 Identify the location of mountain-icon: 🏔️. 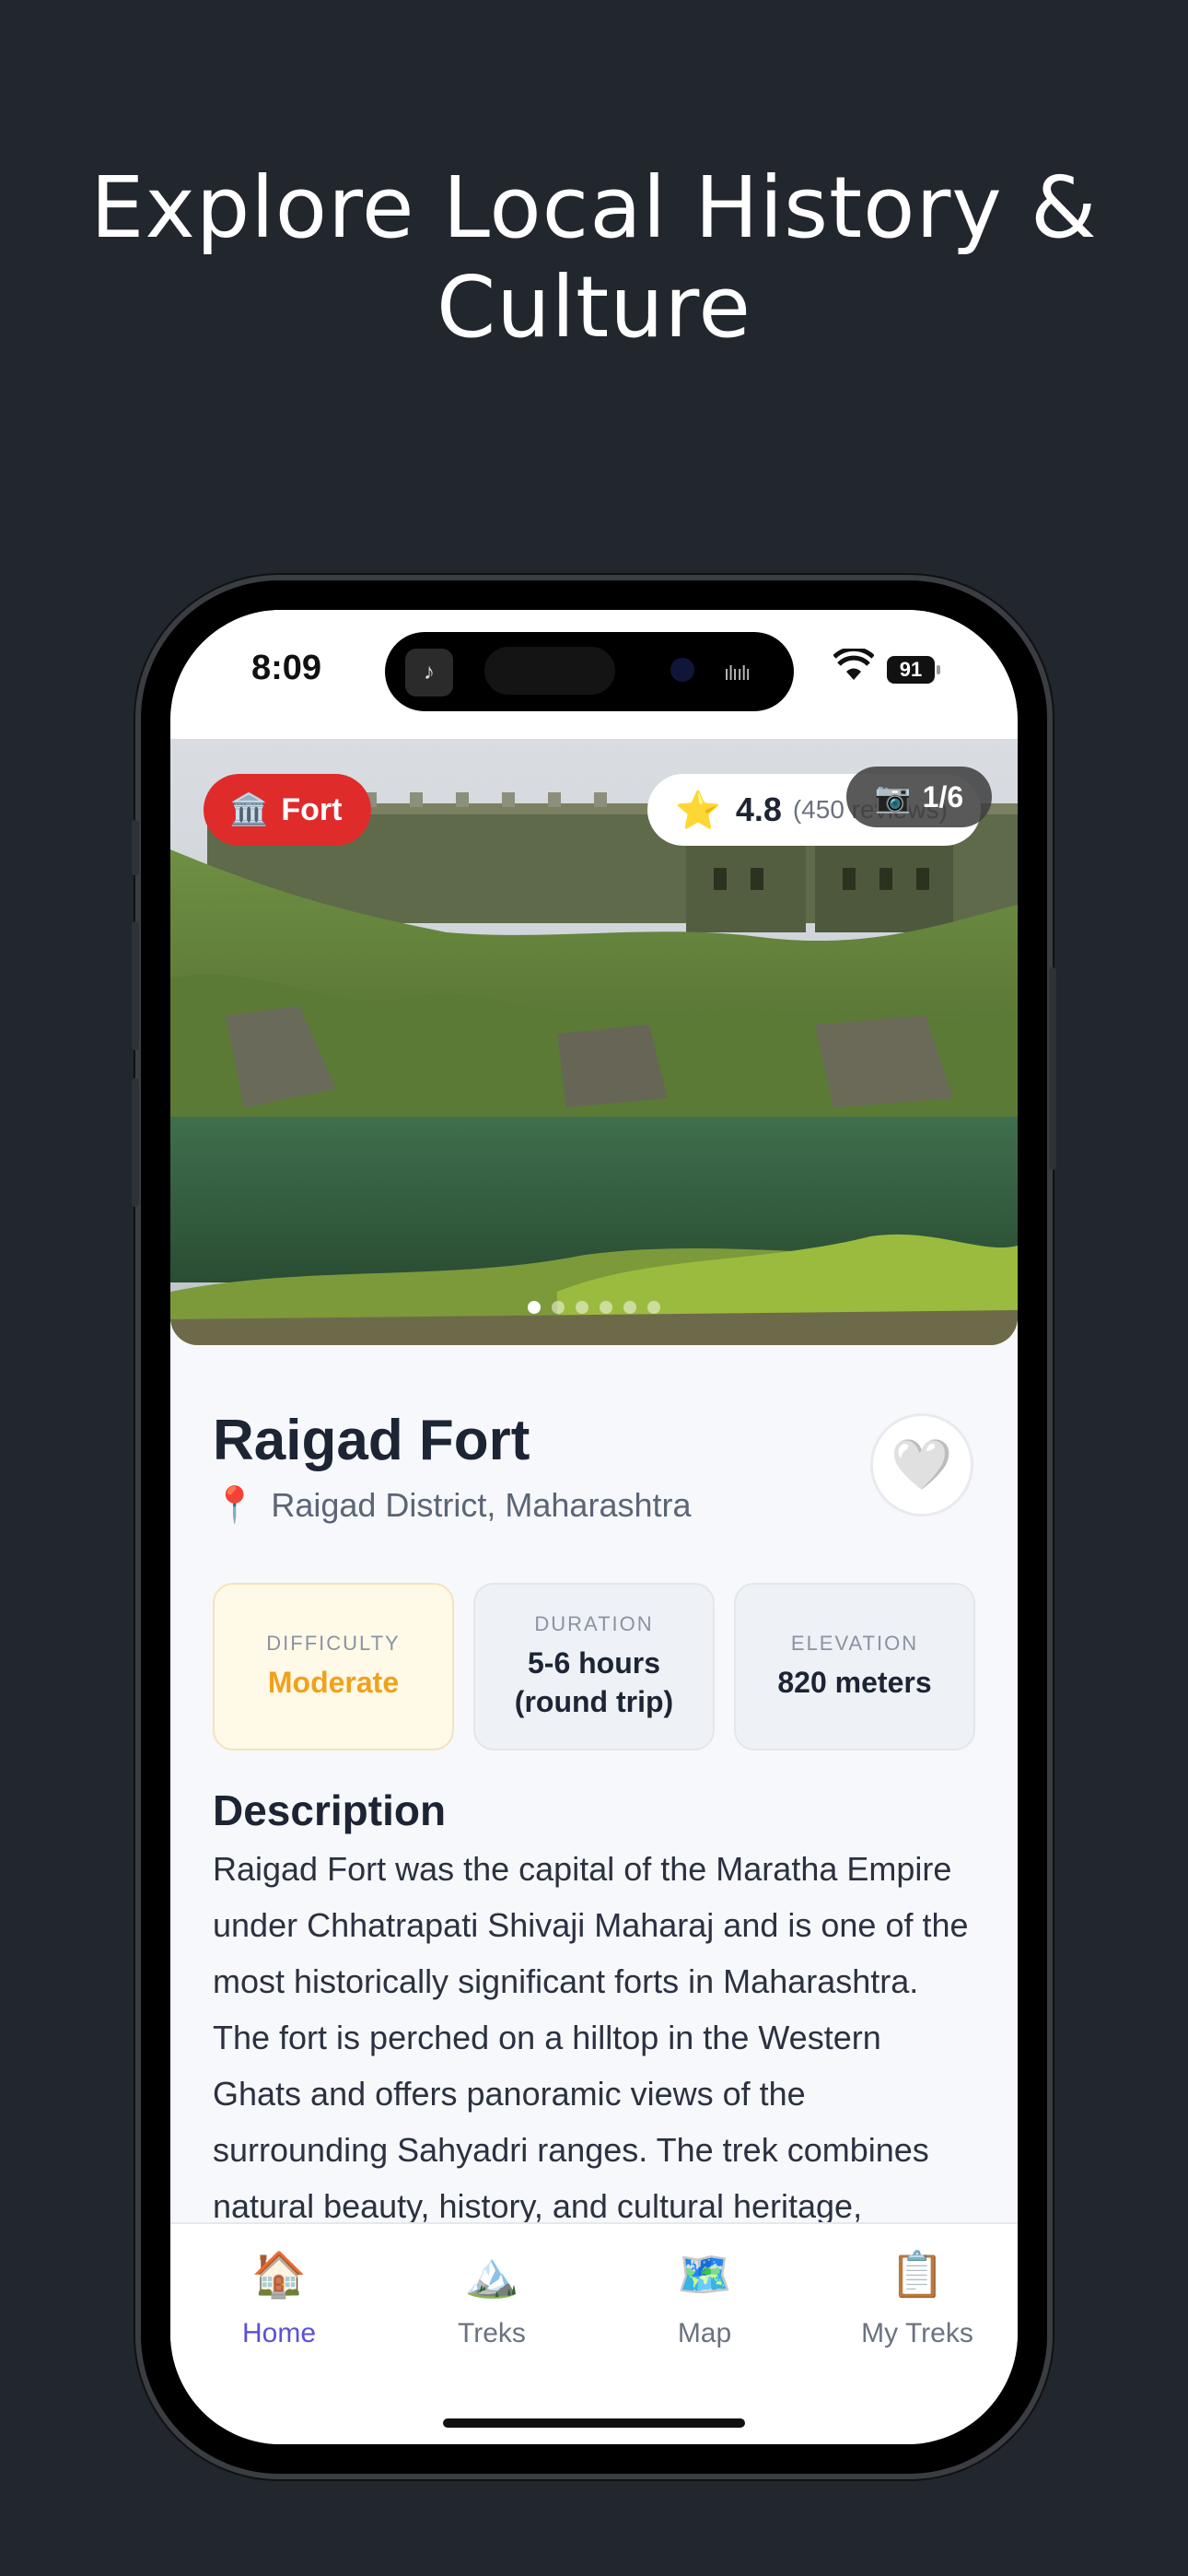
(491, 2275).